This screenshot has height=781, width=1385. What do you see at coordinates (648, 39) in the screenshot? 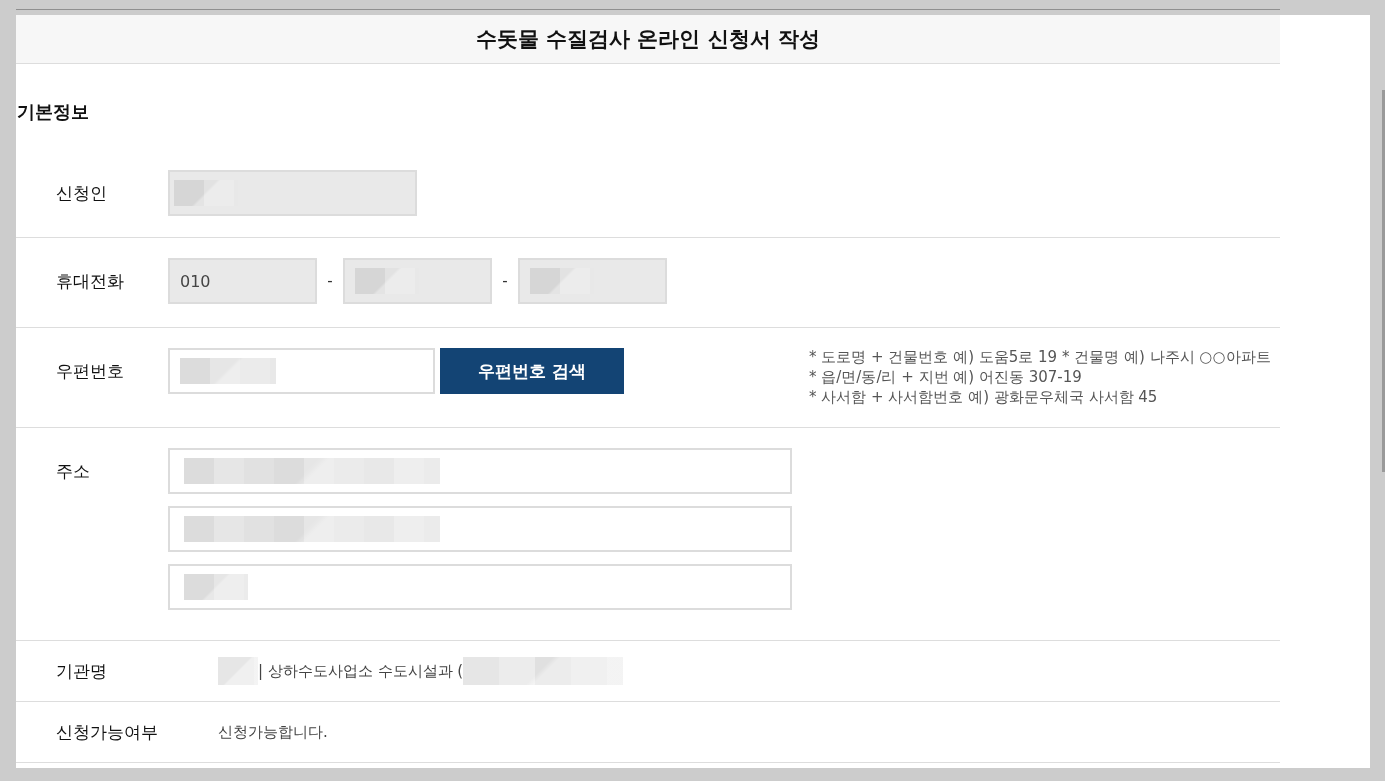
I see `page-title: 수돗물 수질검사 온라인 신청서 작성` at bounding box center [648, 39].